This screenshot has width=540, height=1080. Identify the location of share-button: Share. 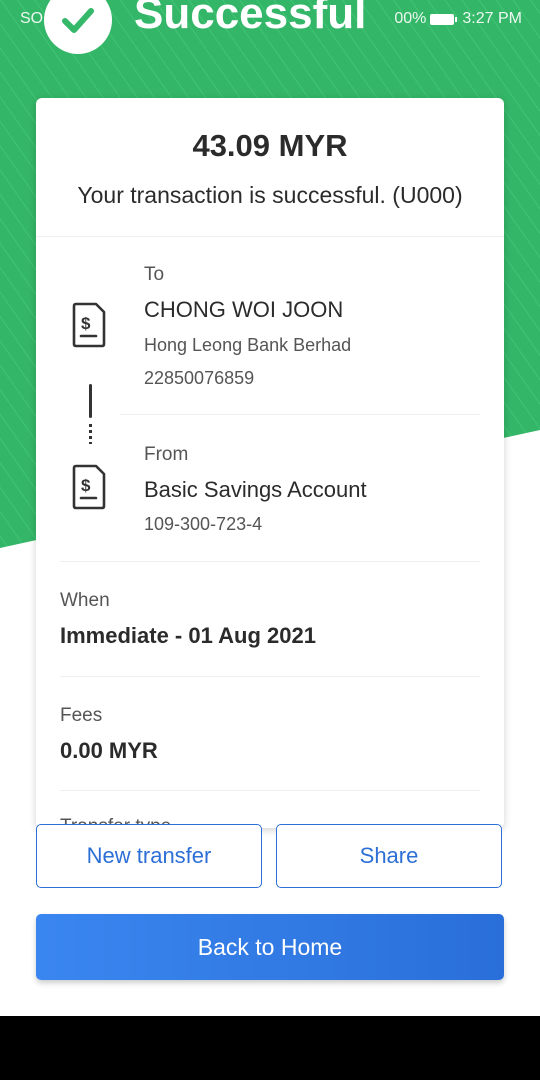
(389, 856).